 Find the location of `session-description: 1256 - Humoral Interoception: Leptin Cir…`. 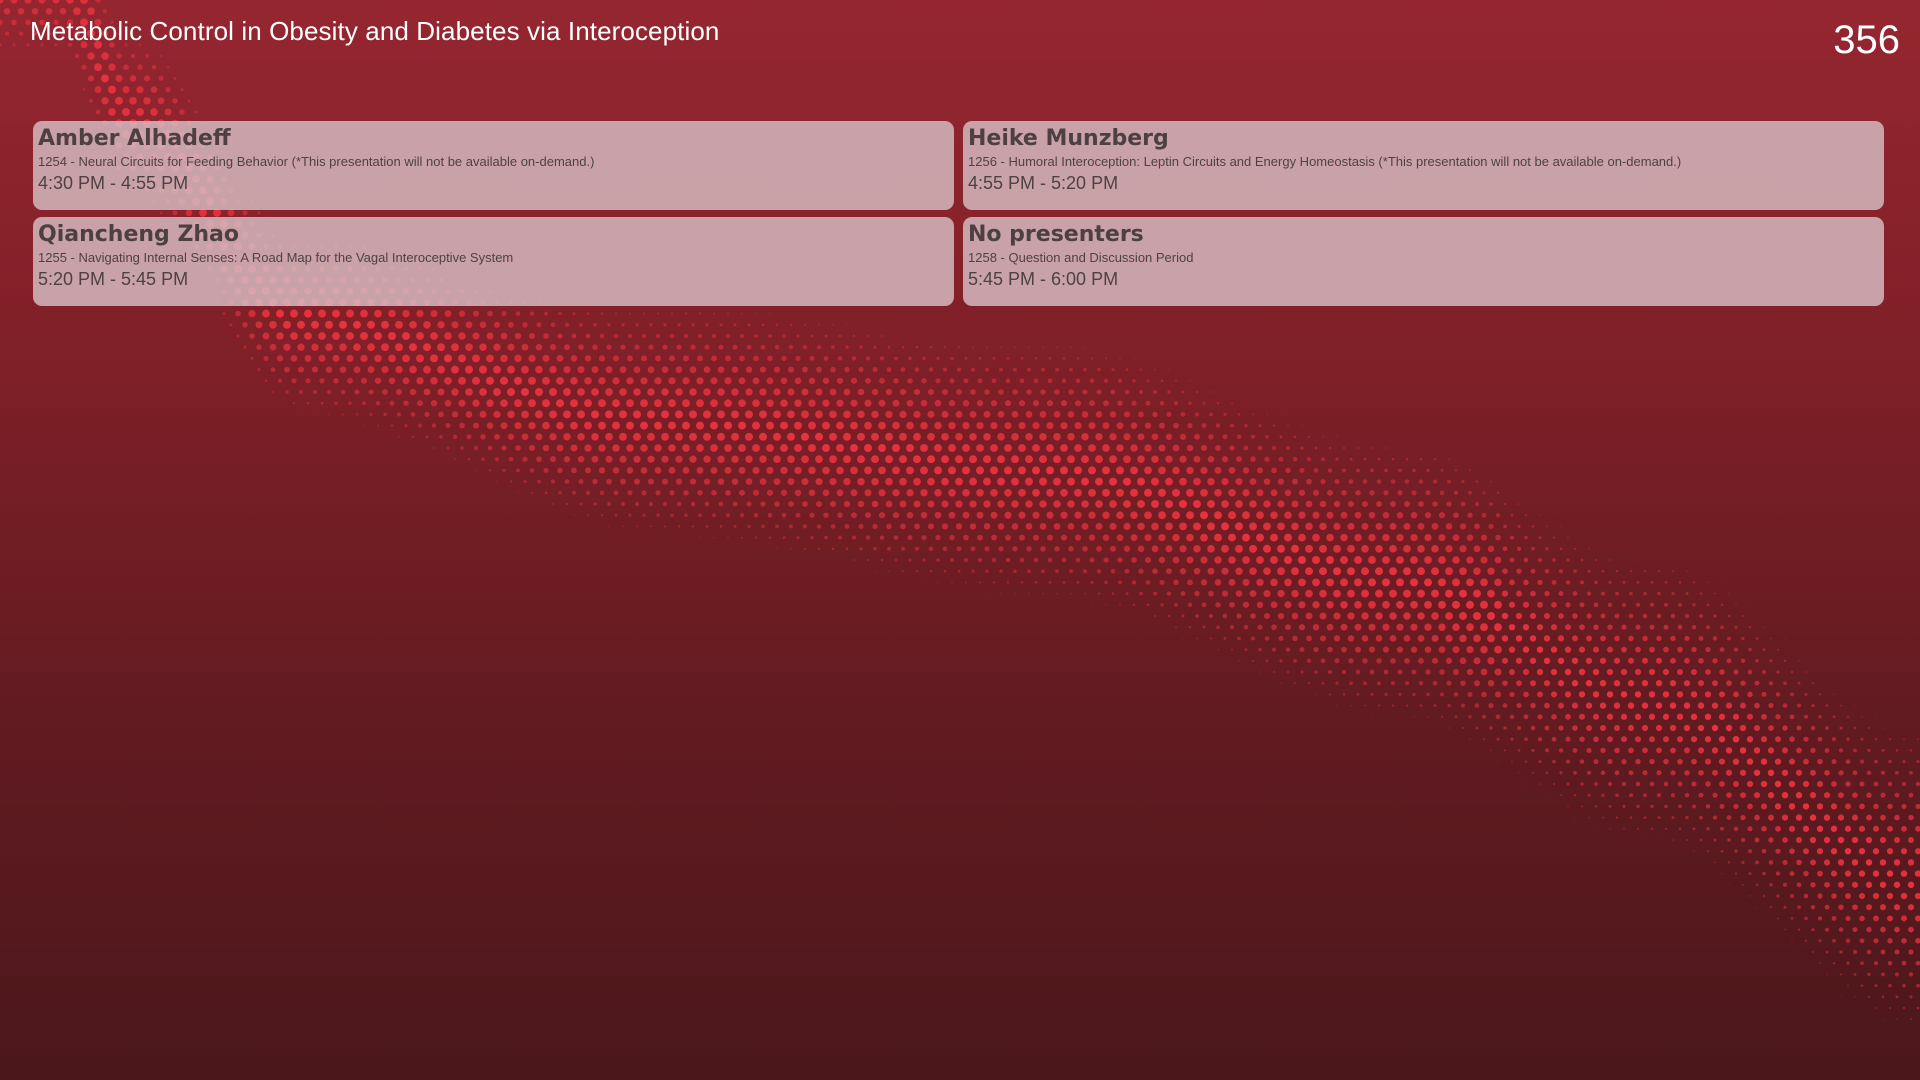

session-description: 1256 - Humoral Interoception: Leptin Cir… is located at coordinates (1325, 161).